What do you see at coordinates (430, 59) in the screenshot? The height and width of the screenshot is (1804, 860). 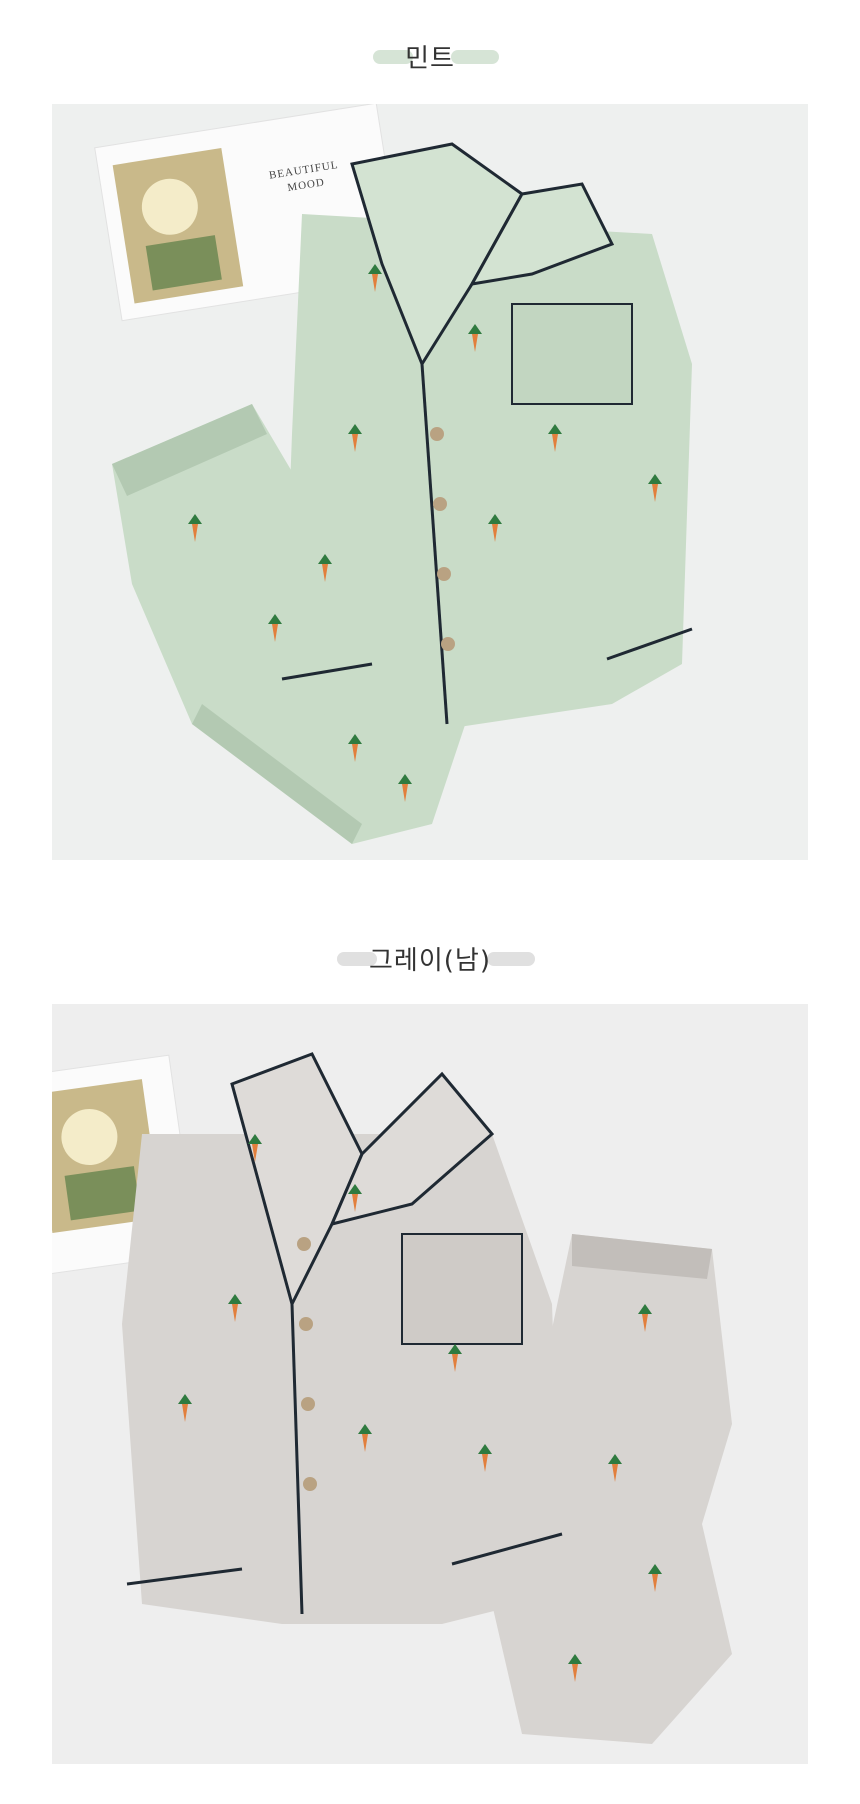 I see `section-title-text: 민트` at bounding box center [430, 59].